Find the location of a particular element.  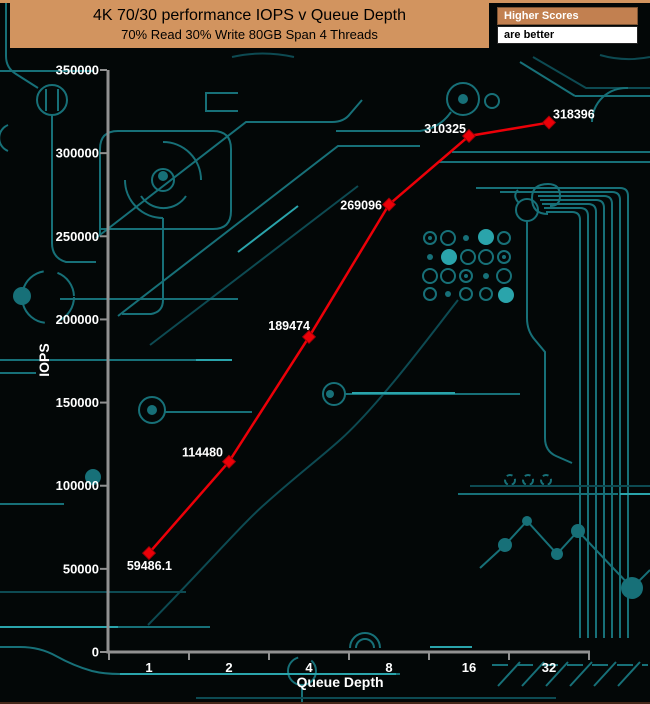

data-point-label: 189474 is located at coordinates (289, 326).